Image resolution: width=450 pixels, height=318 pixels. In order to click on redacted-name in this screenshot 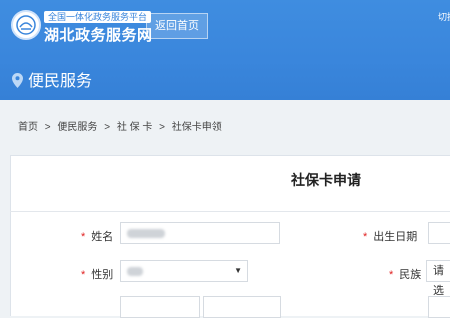, I will do `click(146, 233)`.